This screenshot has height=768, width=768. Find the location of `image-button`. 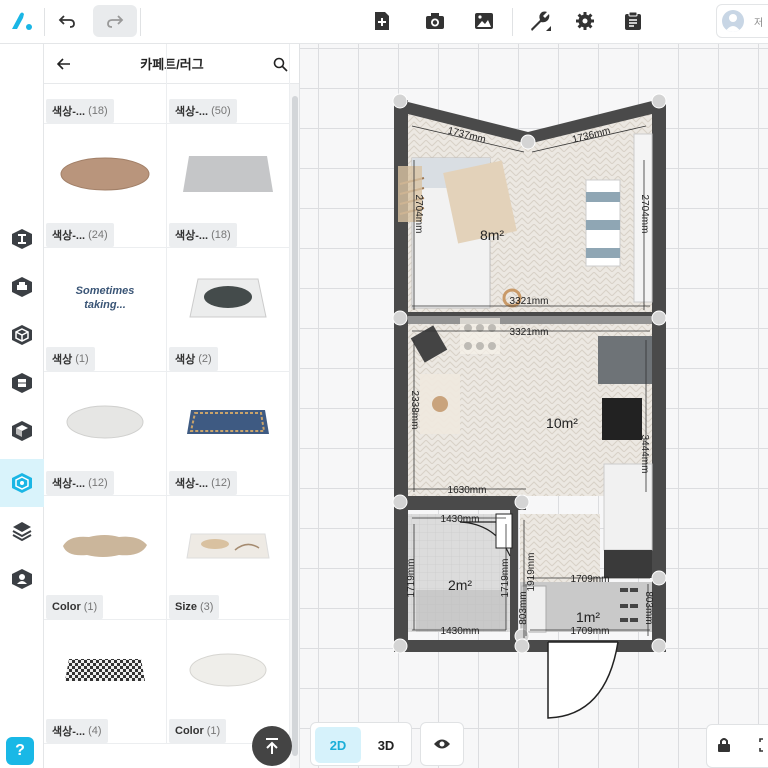

image-button is located at coordinates (484, 21).